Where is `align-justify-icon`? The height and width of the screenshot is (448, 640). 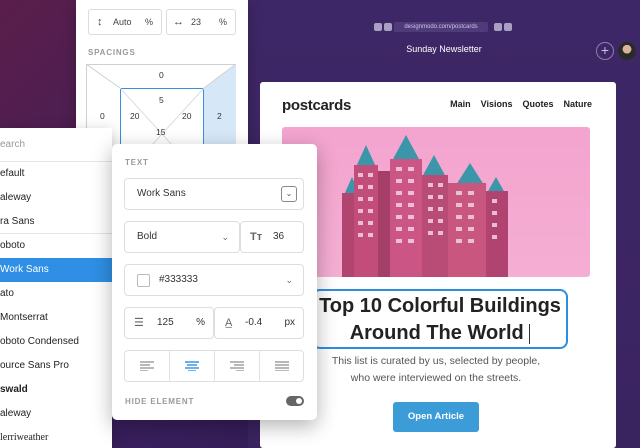 align-justify-icon is located at coordinates (282, 366).